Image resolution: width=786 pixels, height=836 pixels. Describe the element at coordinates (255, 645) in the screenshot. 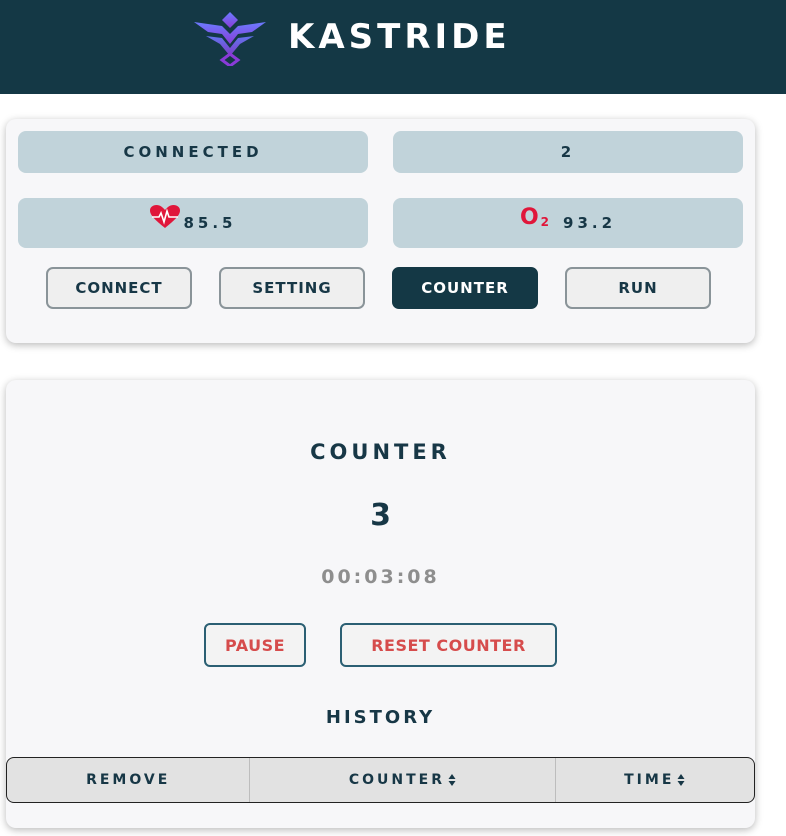

I see `pause-button: PAUSE` at that location.